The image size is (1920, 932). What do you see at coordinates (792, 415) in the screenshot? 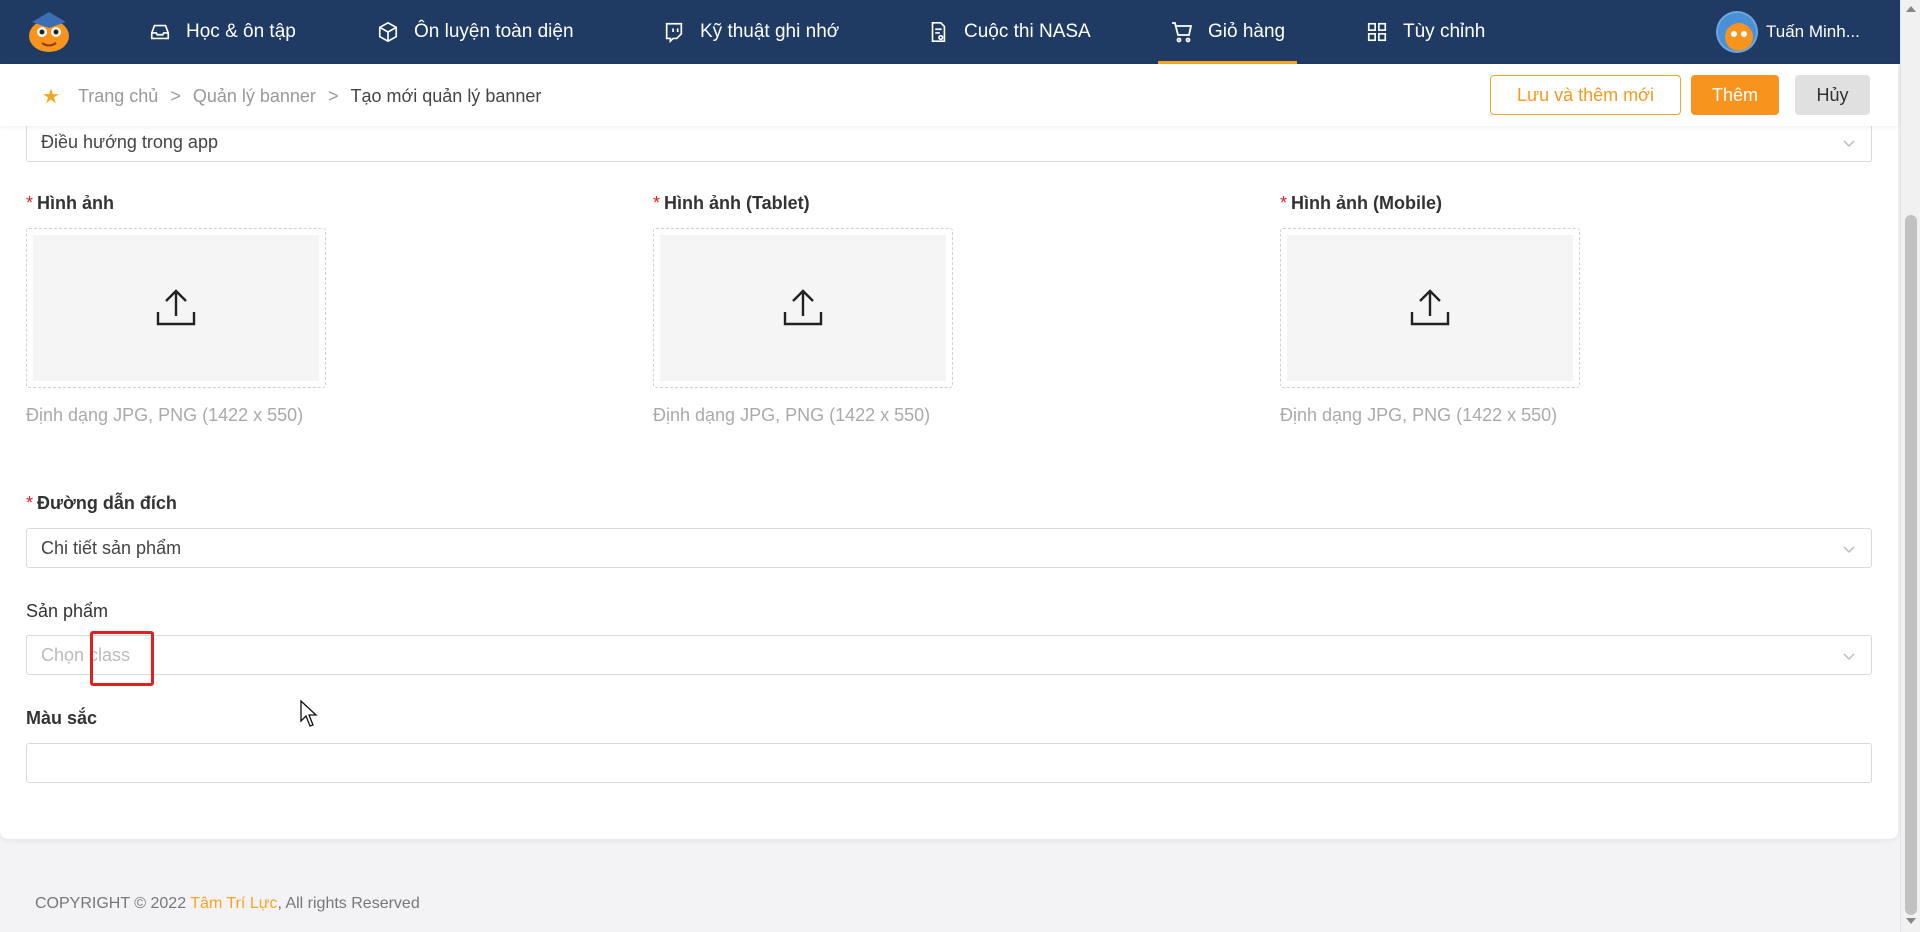
I see `image-tablet-hint: Định dạng JPG, PNG (1422 x 550)` at bounding box center [792, 415].